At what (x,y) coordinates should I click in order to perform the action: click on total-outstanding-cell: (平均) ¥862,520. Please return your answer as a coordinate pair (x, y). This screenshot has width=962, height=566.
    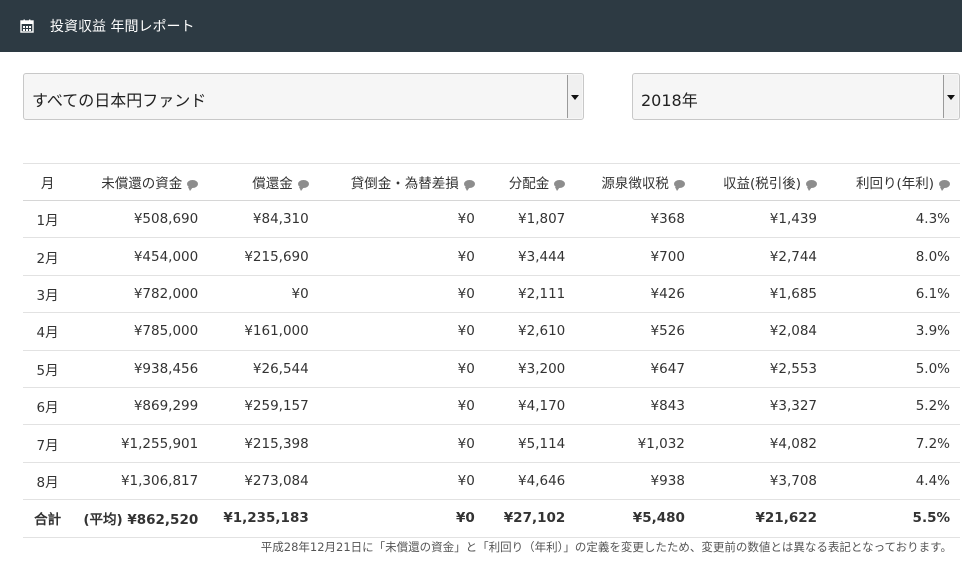
    Looking at the image, I should click on (139, 518).